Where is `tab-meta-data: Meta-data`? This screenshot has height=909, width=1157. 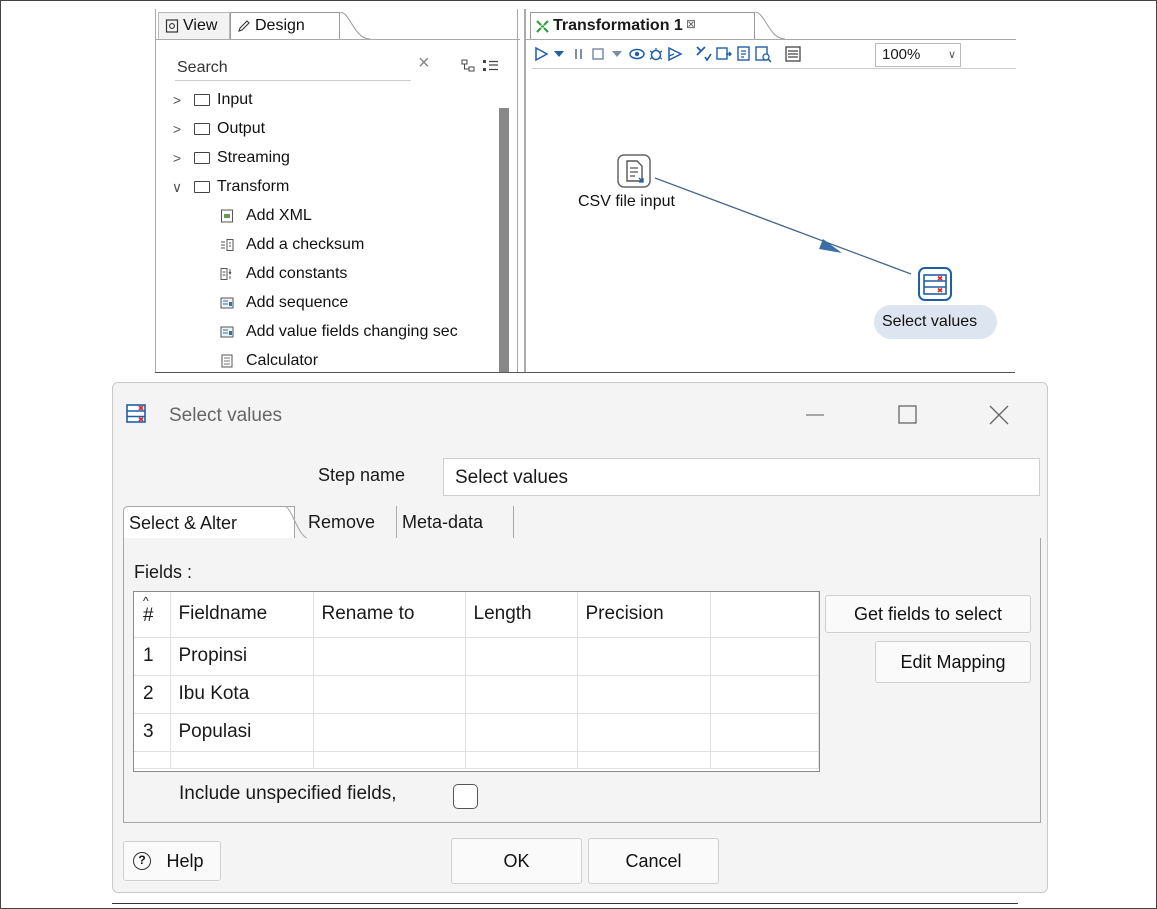 tab-meta-data: Meta-data is located at coordinates (454, 522).